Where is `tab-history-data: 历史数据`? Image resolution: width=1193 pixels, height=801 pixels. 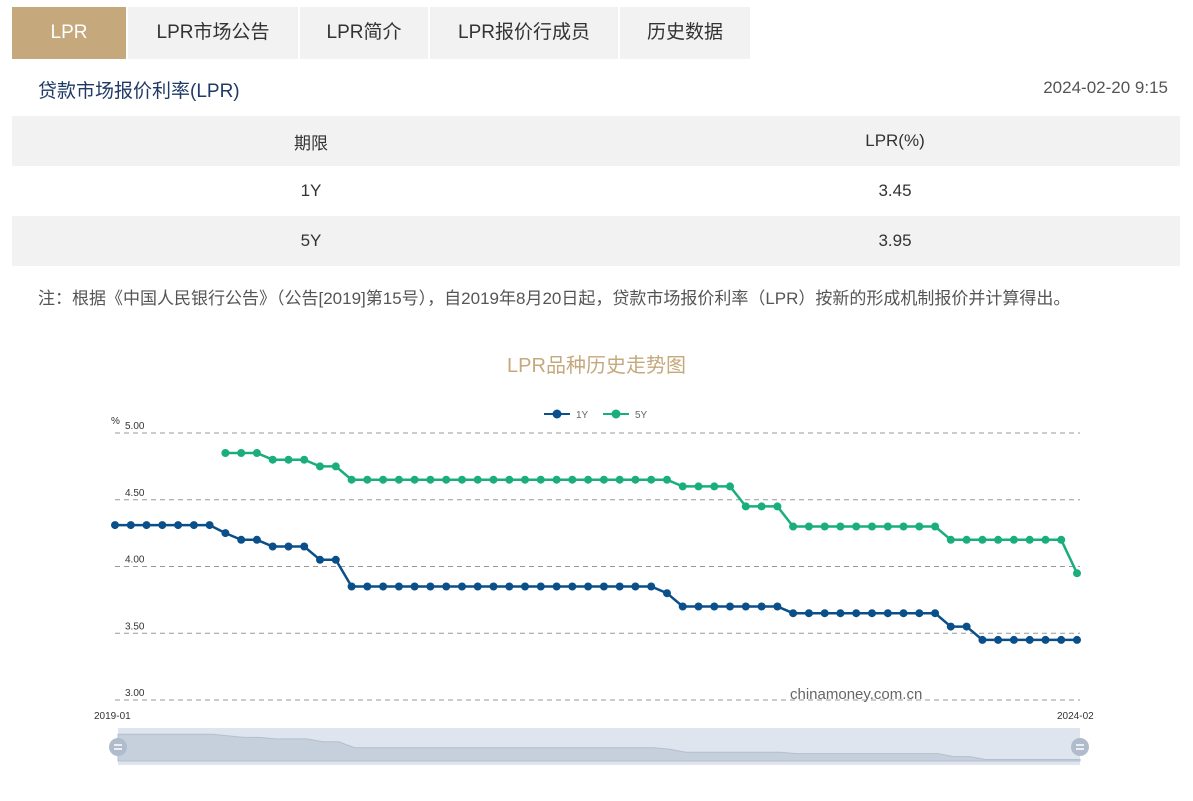 tab-history-data: 历史数据 is located at coordinates (685, 33).